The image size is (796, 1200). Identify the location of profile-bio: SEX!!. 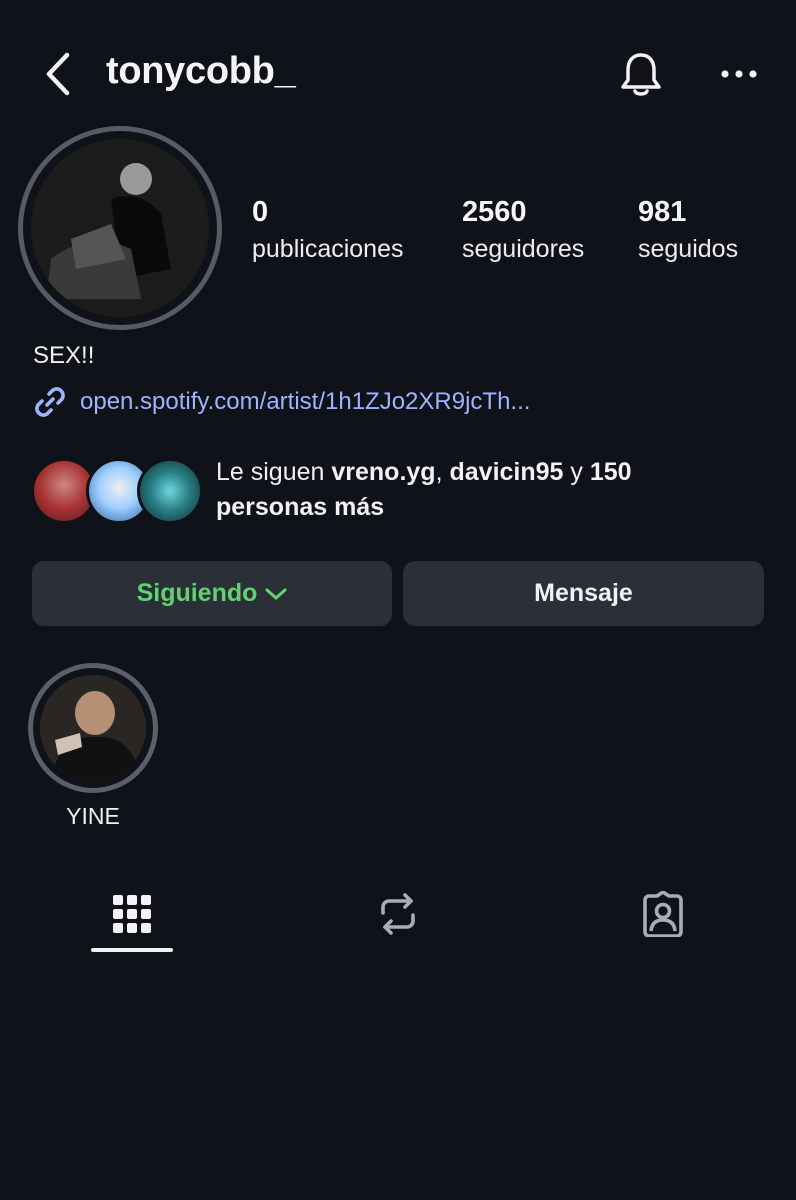
(64, 355).